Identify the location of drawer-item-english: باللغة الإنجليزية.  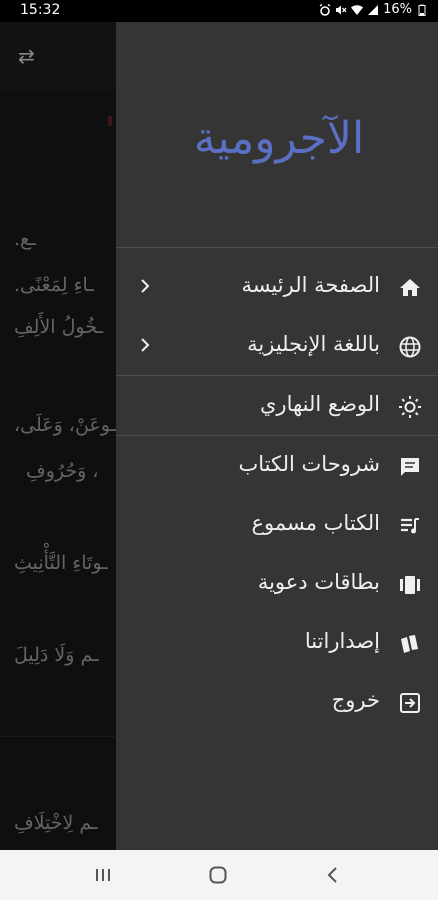
(277, 347).